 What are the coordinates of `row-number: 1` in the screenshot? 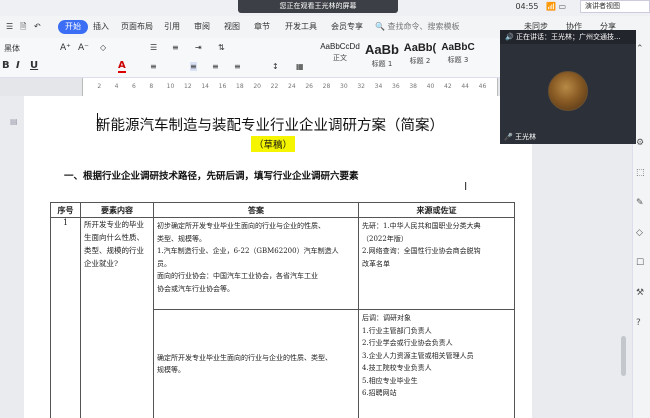 It's located at (65, 317).